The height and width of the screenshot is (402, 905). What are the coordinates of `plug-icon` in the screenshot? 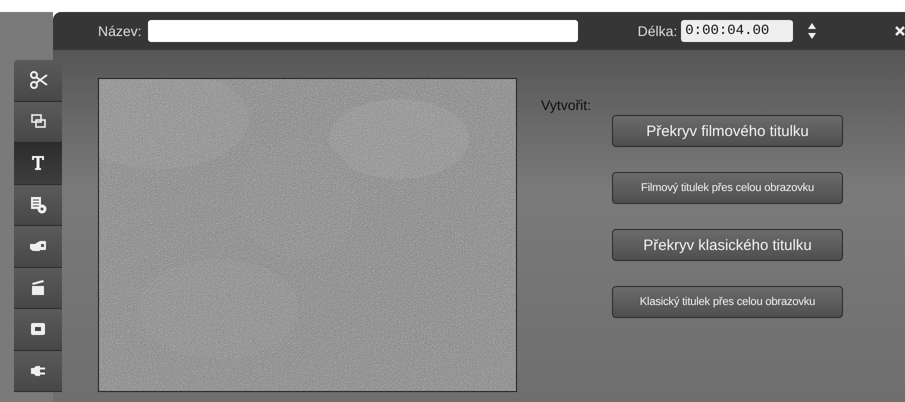 It's located at (38, 371).